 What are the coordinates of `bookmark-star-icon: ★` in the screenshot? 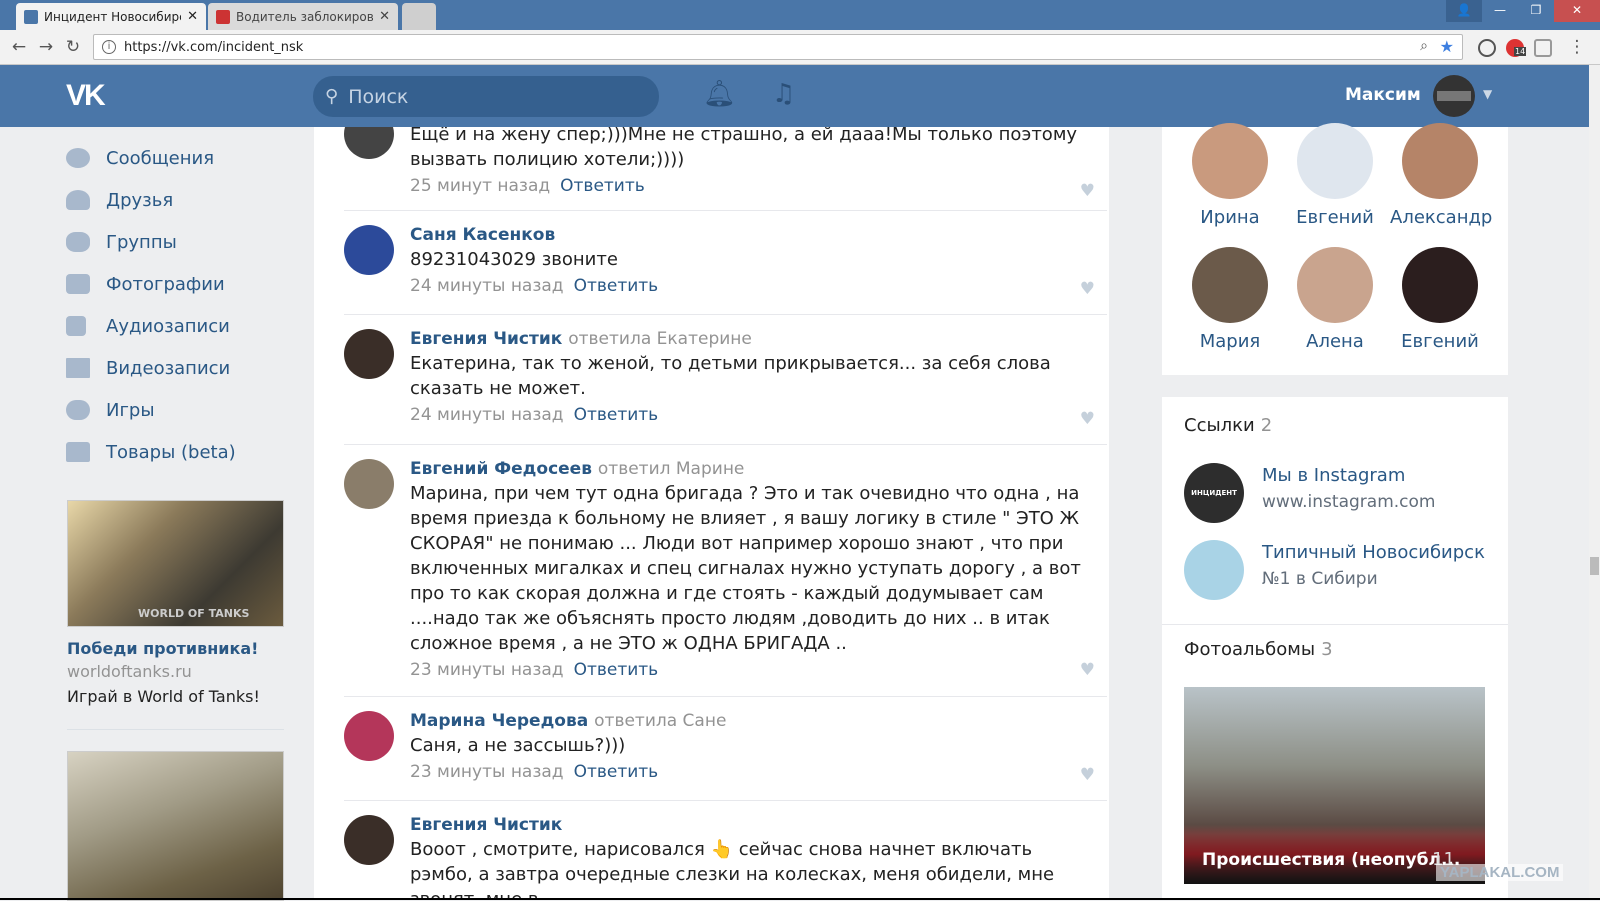 It's located at (1447, 46).